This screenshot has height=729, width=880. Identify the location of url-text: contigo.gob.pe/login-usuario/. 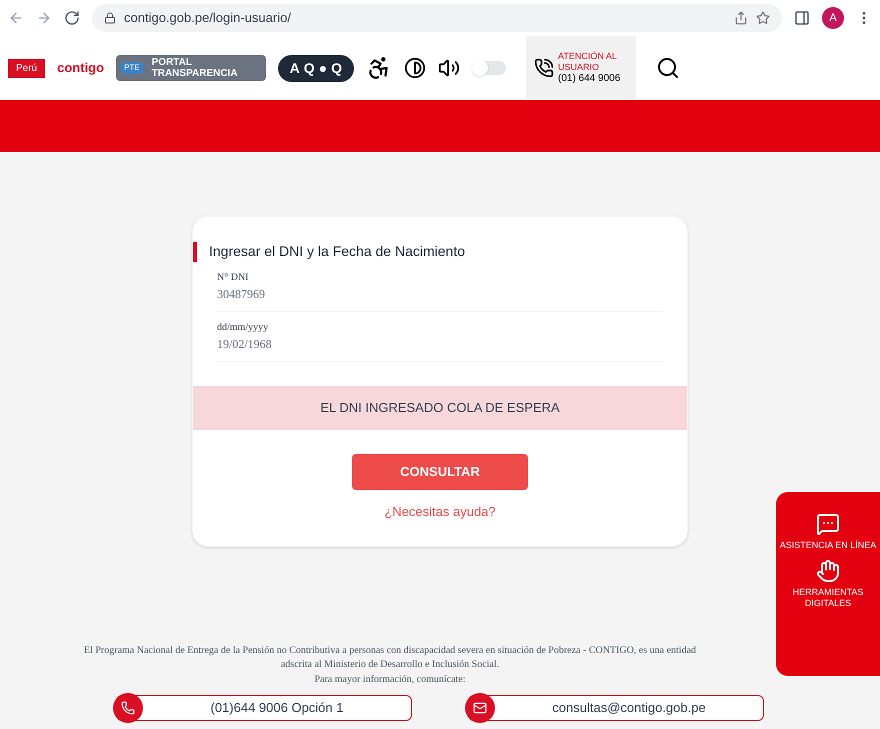
(207, 18).